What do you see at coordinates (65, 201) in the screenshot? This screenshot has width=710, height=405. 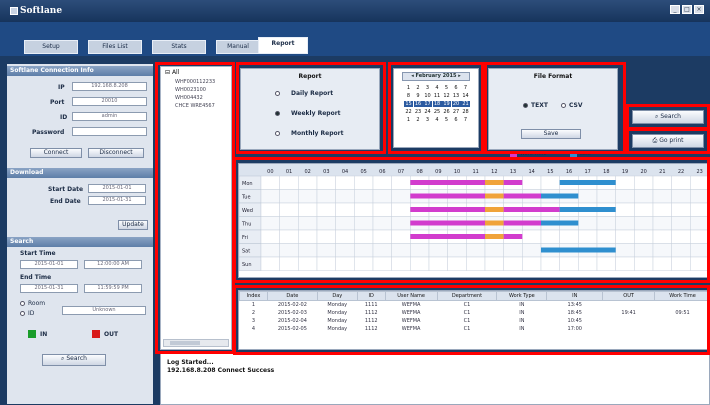 I see `end-date-label: End Date` at bounding box center [65, 201].